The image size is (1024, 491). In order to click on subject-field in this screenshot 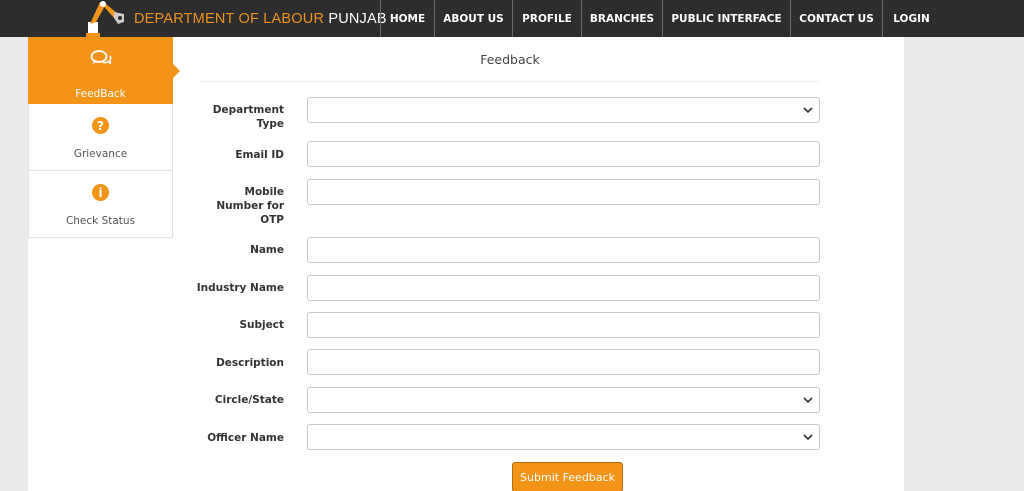, I will do `click(563, 325)`.